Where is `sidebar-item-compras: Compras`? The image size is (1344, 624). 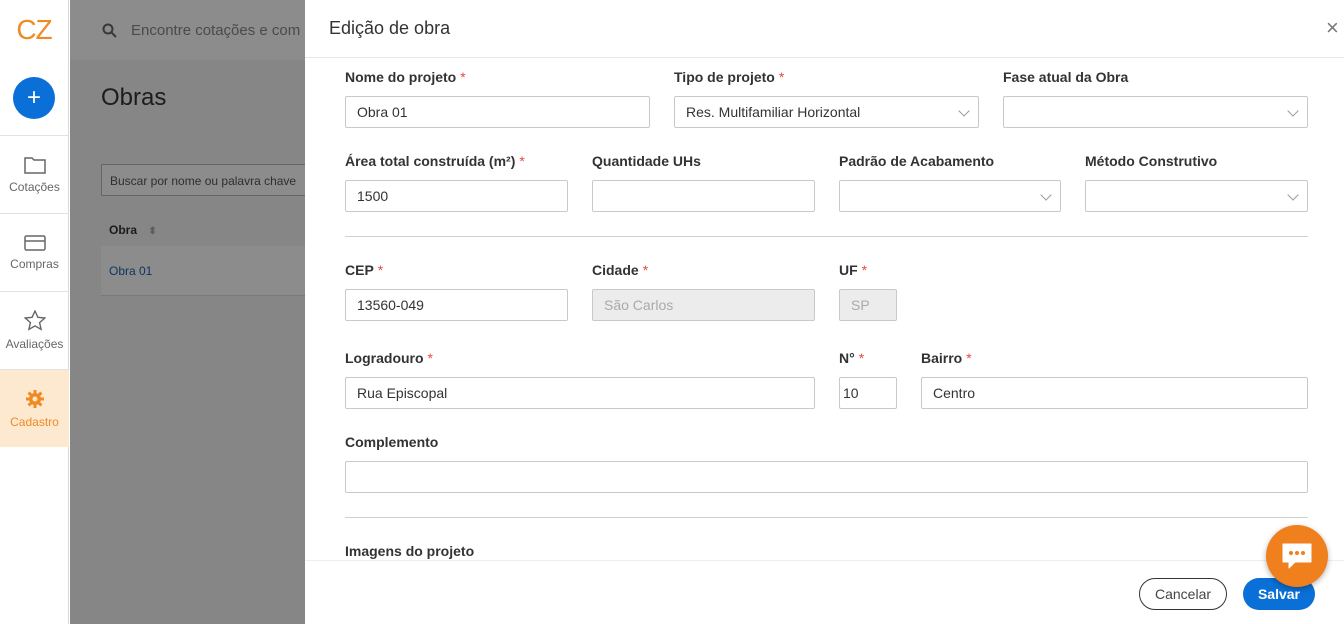 sidebar-item-compras: Compras is located at coordinates (34, 252).